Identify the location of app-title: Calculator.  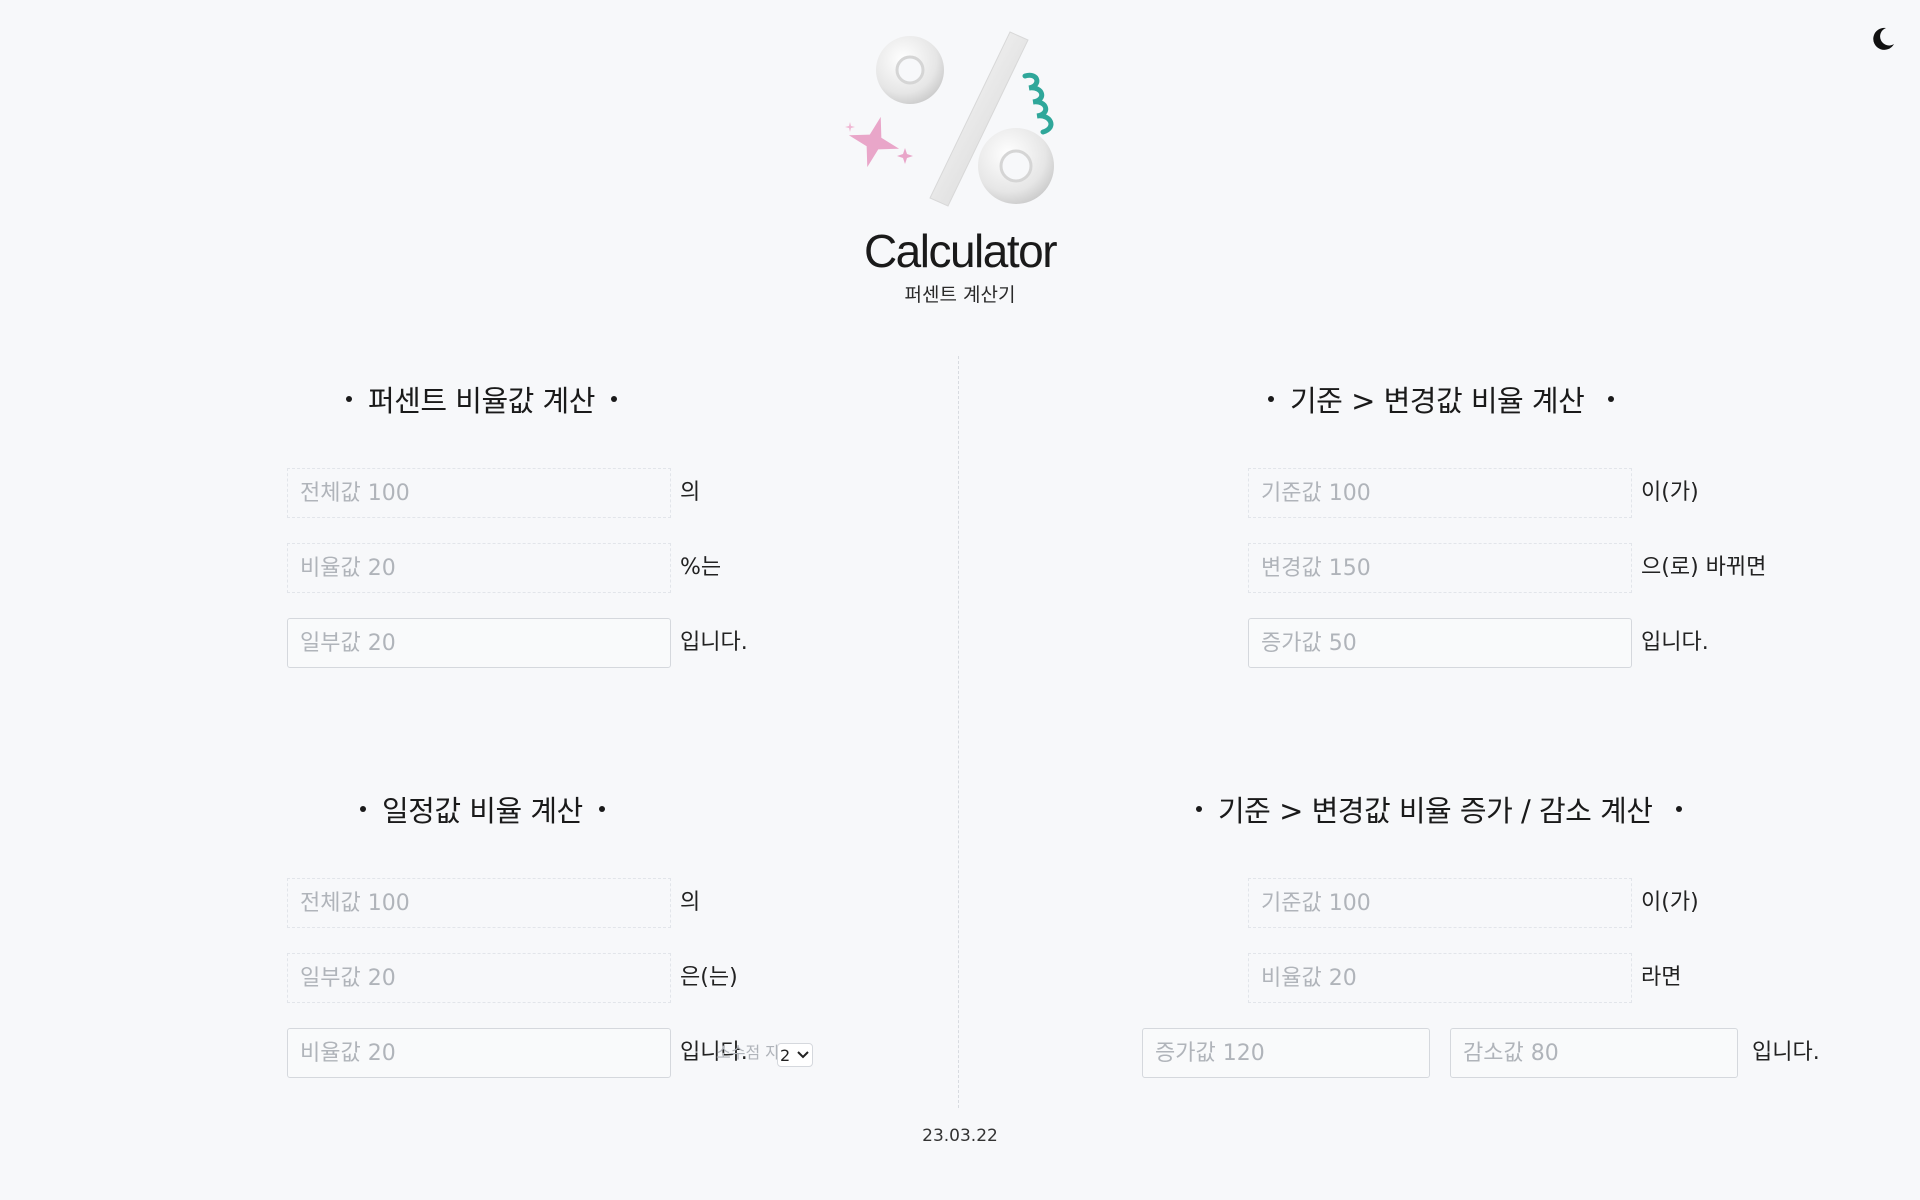
(960, 251).